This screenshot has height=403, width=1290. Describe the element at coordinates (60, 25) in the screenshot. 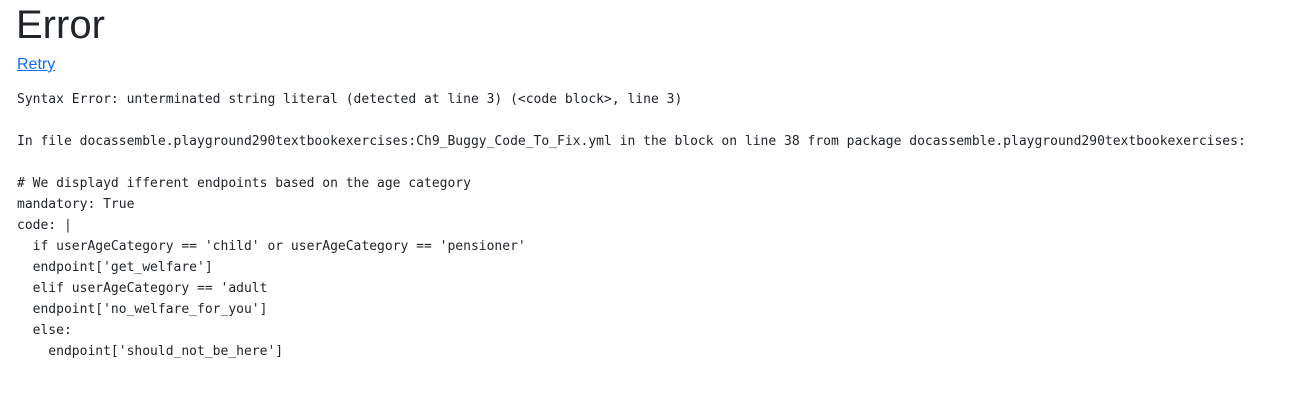

I see `page-title: Error` at that location.